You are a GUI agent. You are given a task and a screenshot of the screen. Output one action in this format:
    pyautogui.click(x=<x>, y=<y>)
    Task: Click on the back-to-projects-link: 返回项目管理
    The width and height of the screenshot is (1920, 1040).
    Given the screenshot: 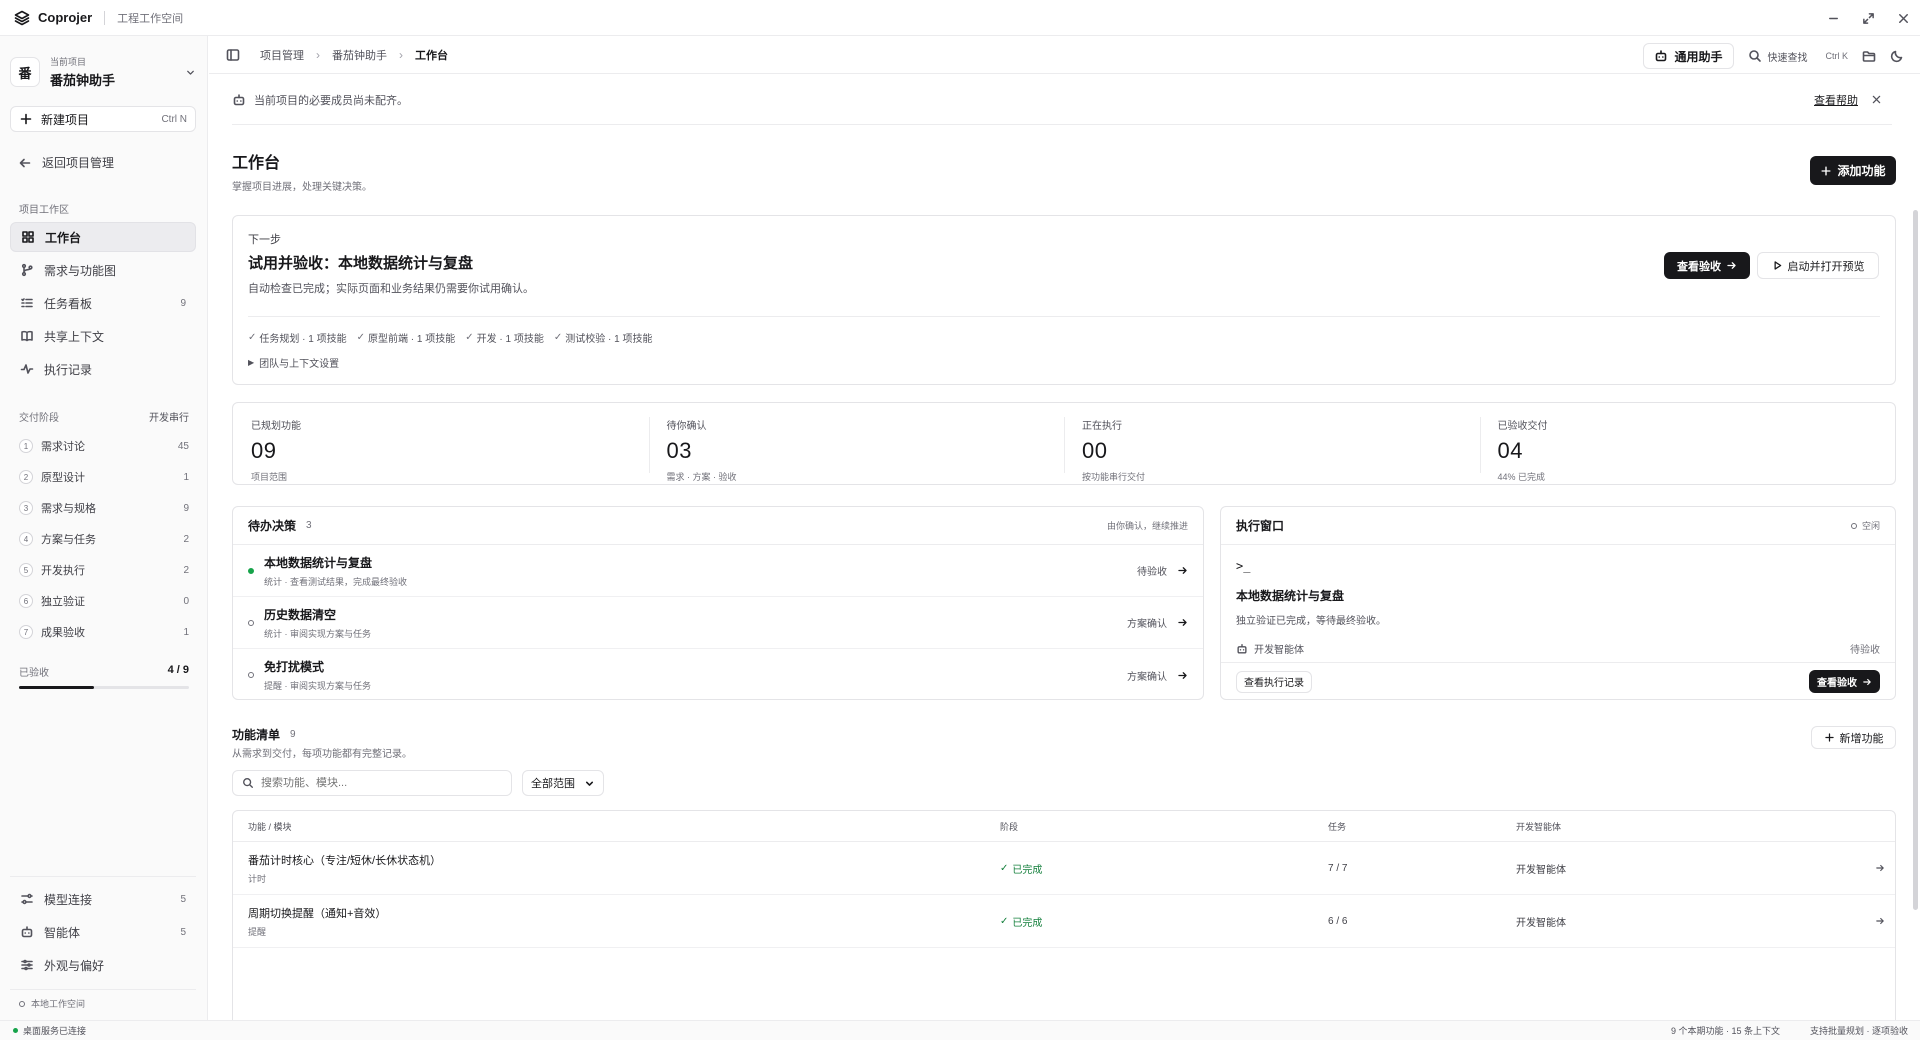 What is the action you would take?
    pyautogui.click(x=66, y=162)
    